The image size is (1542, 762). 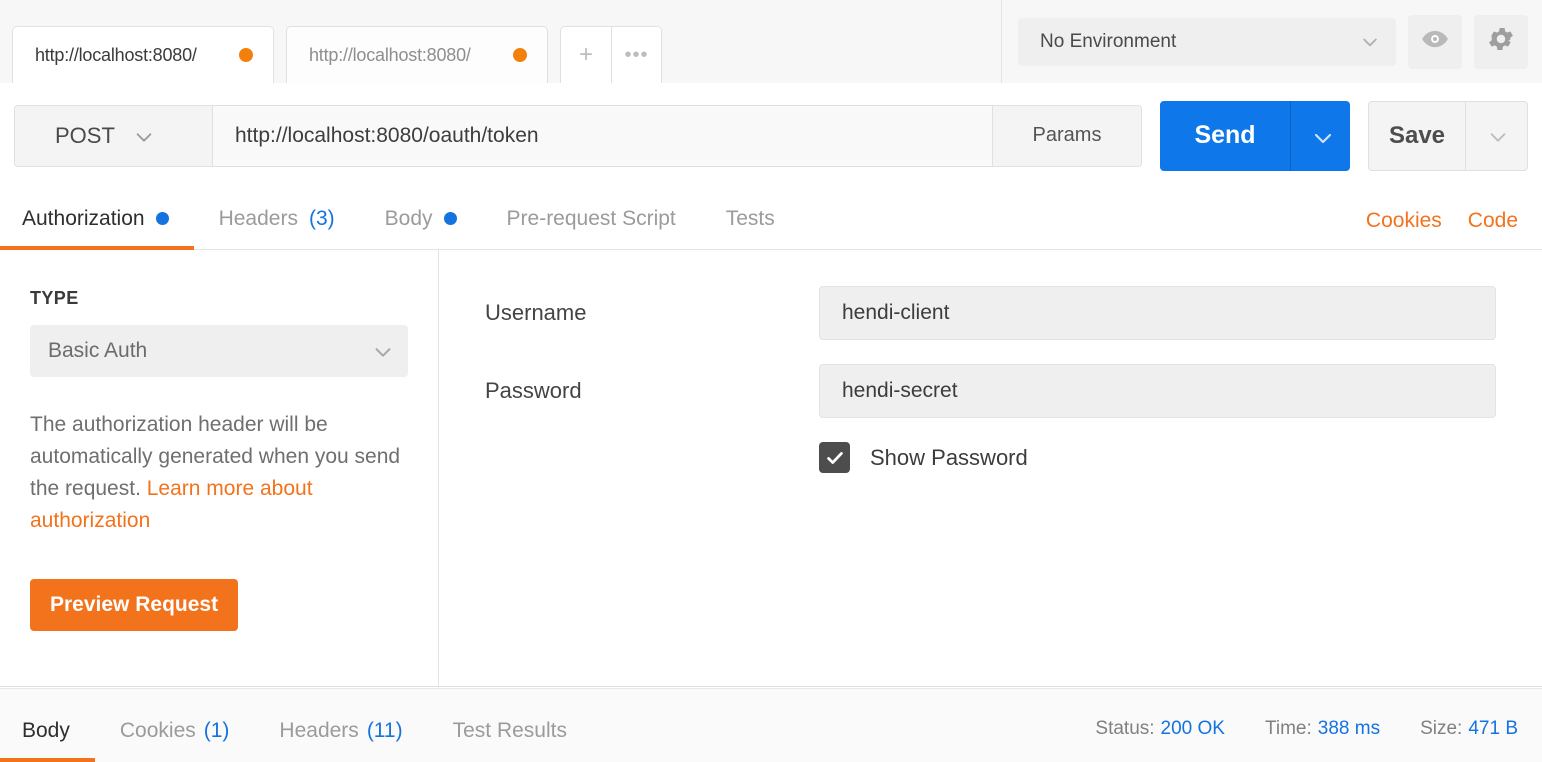 What do you see at coordinates (1404, 221) in the screenshot?
I see `cookies-link: Cookies` at bounding box center [1404, 221].